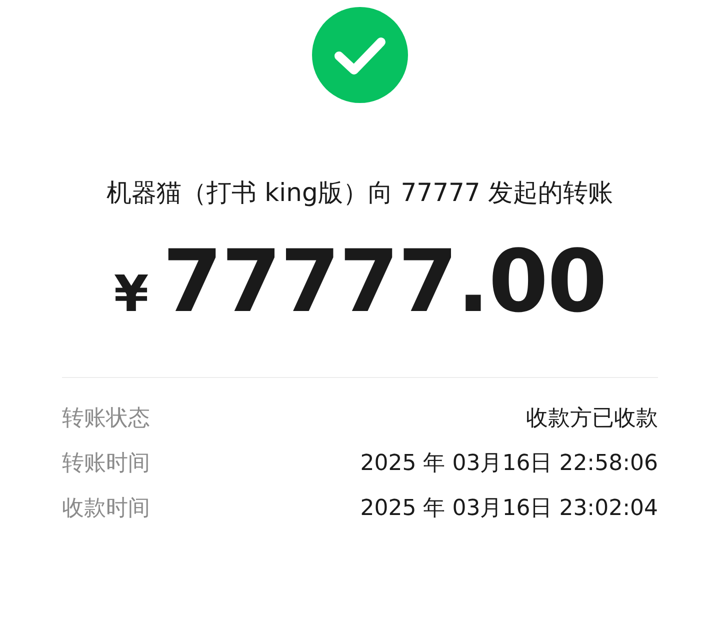  Describe the element at coordinates (509, 509) in the screenshot. I see `detail-value: 2025 年 03月16日 23:02:04` at that location.